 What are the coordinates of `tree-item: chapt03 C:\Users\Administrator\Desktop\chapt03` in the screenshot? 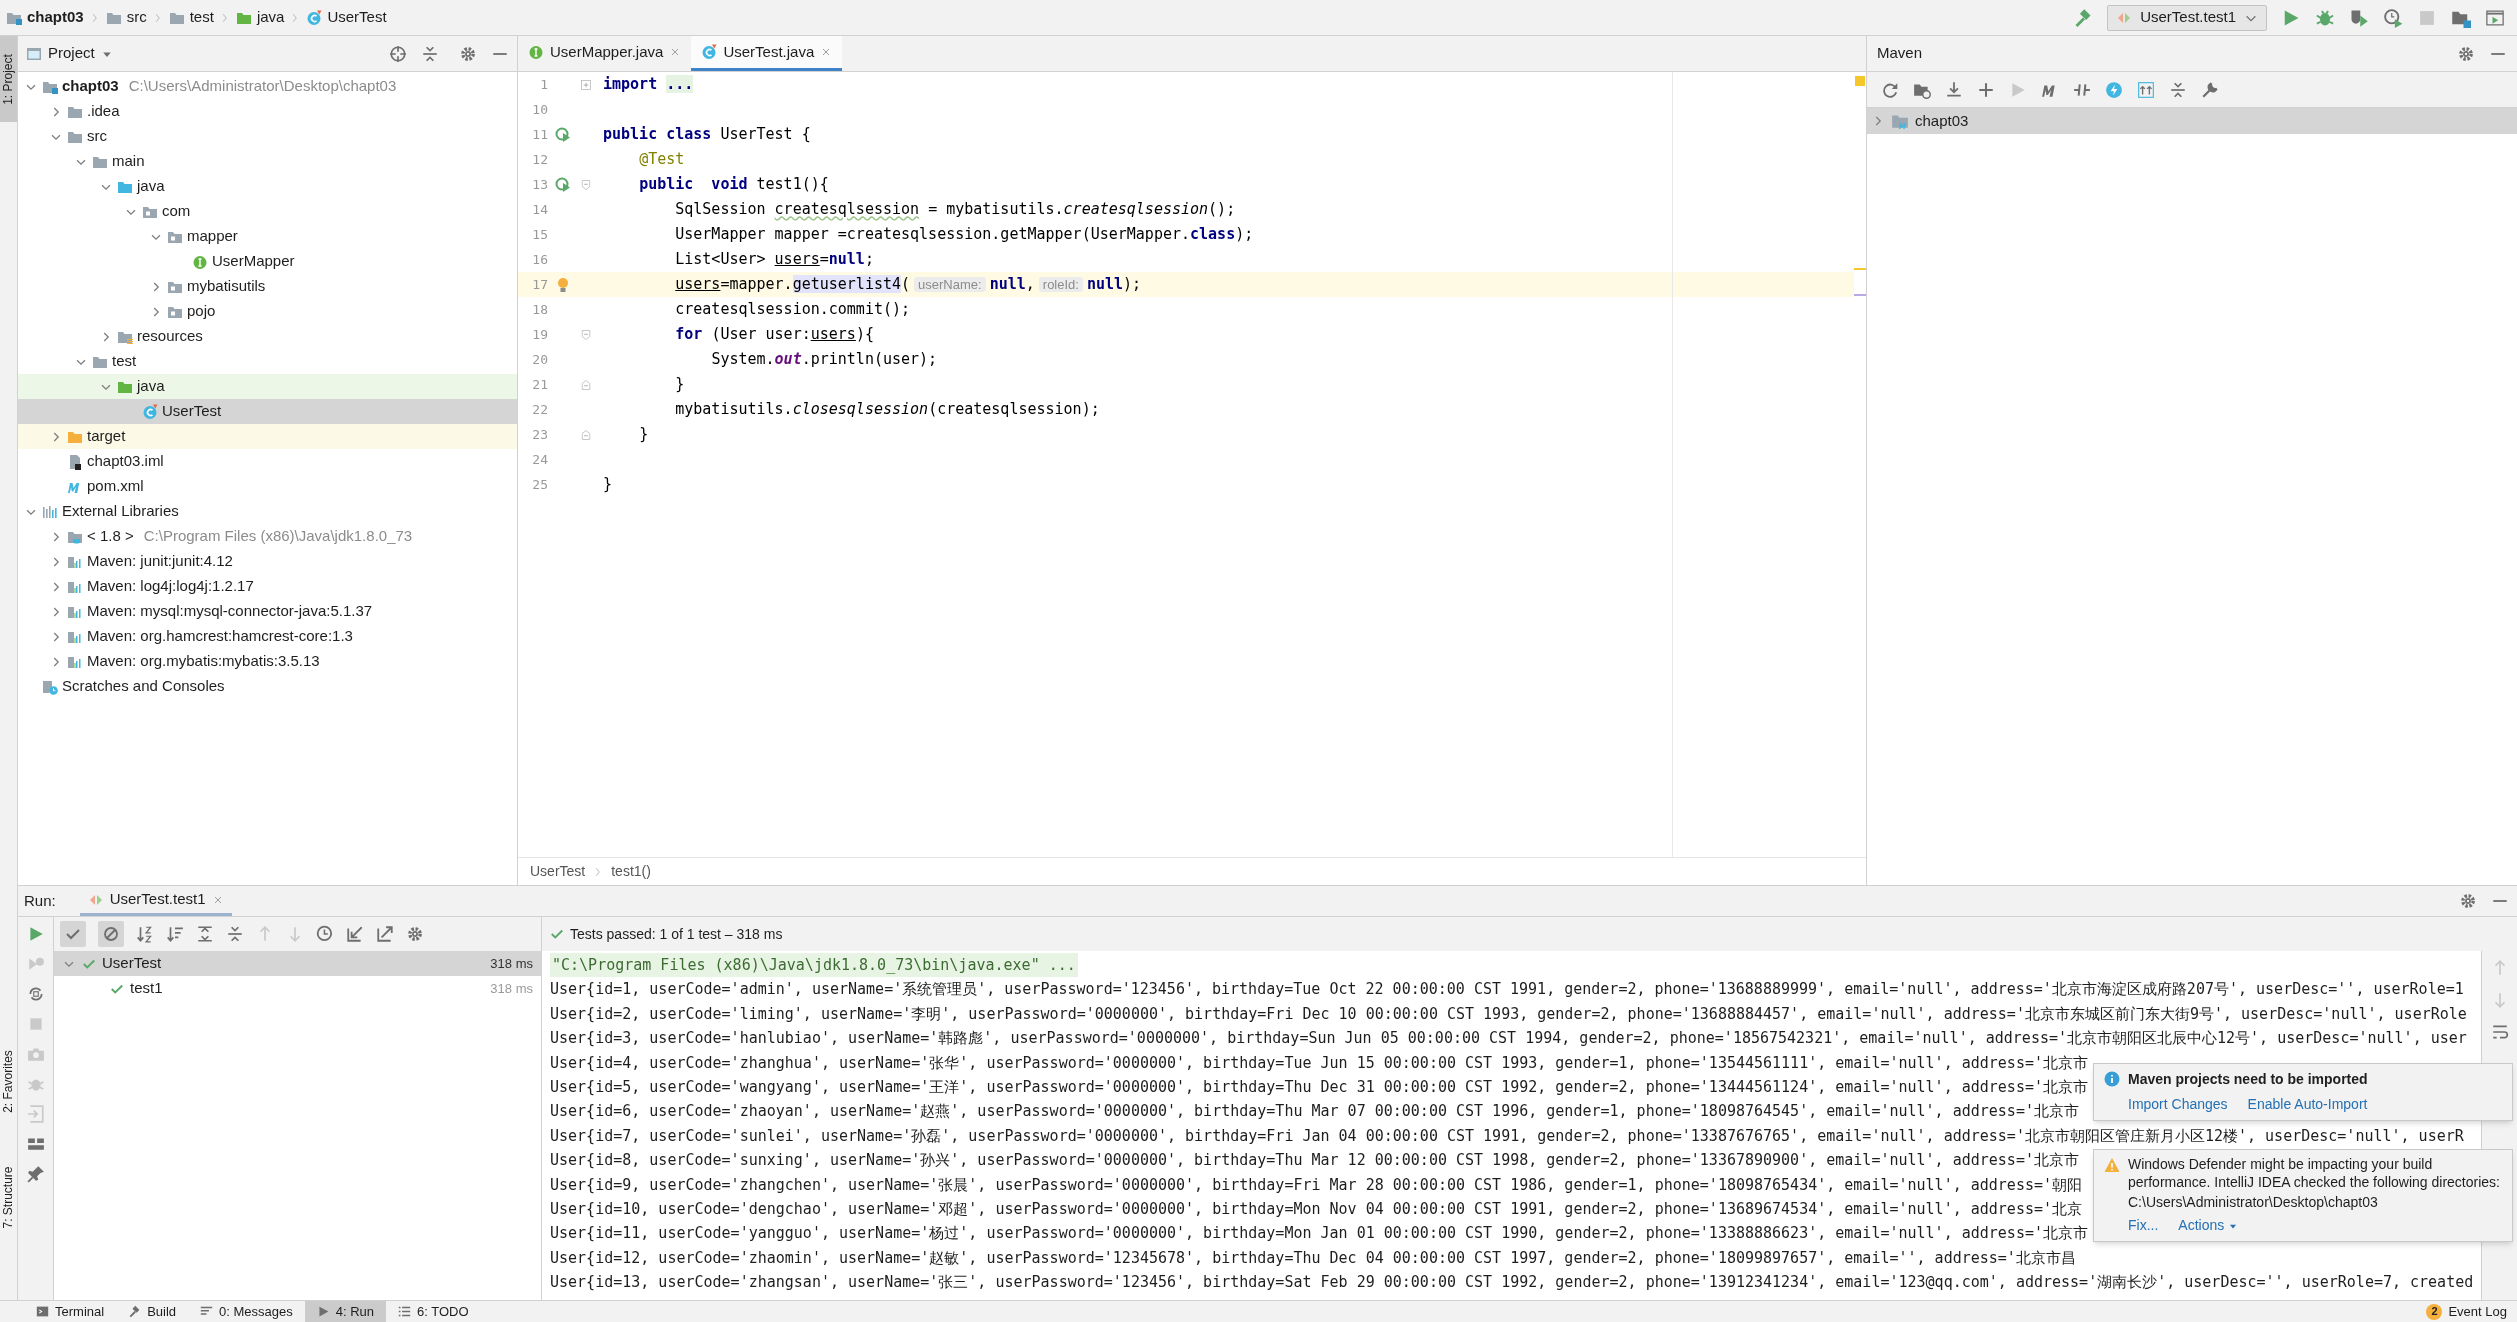 It's located at (267, 86).